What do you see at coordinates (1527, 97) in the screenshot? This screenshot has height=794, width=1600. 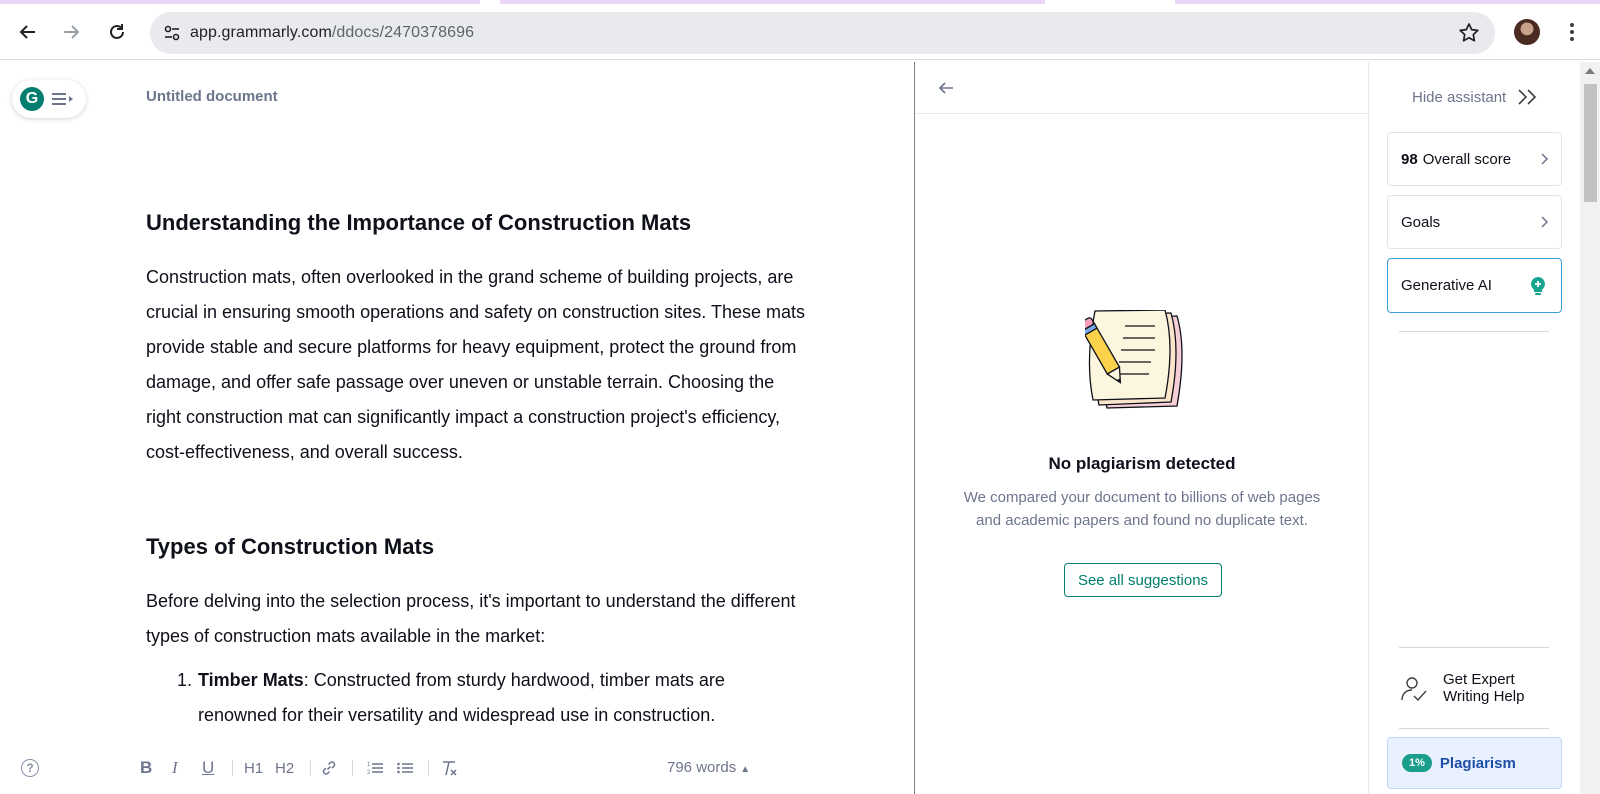 I see `double-chevron-right-icon` at bounding box center [1527, 97].